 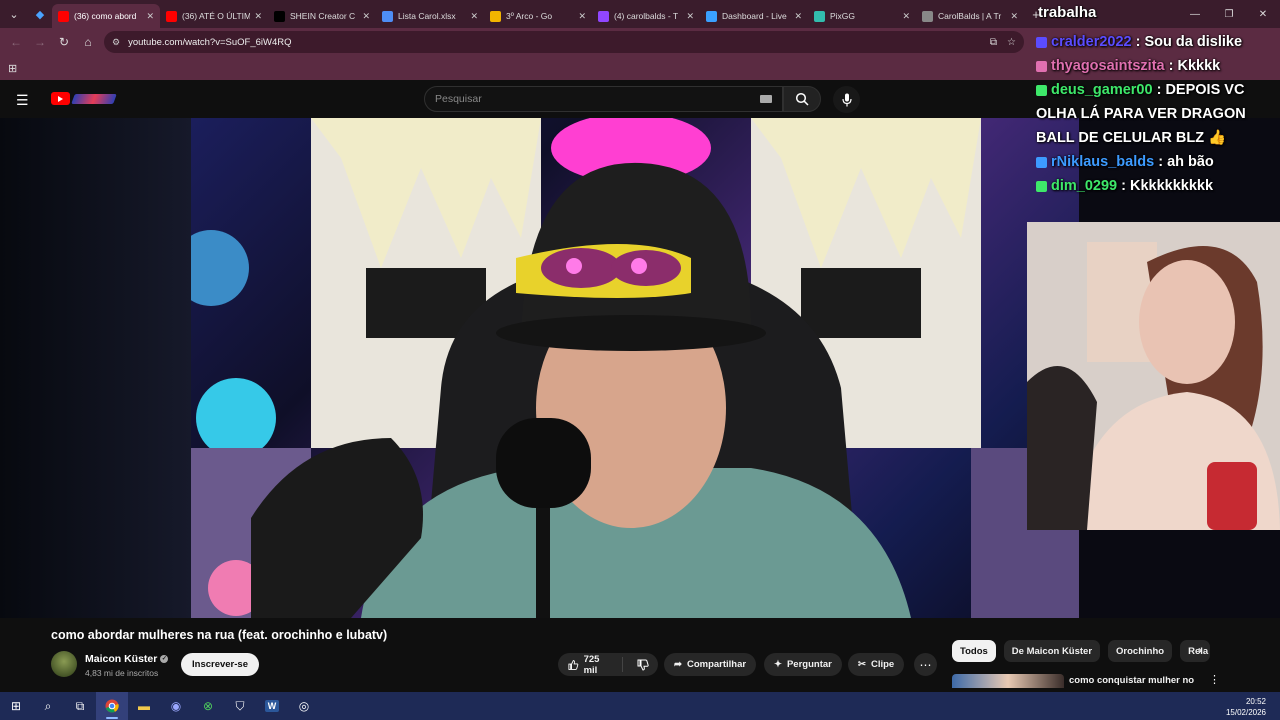 I want to click on microphone-icon, so click(x=846, y=99).